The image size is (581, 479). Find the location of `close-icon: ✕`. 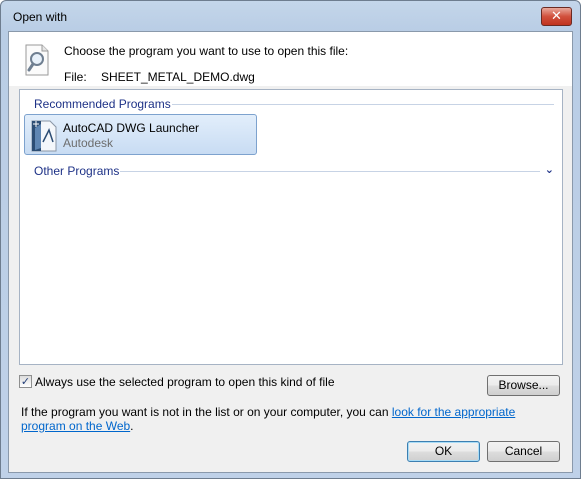

close-icon: ✕ is located at coordinates (556, 16).